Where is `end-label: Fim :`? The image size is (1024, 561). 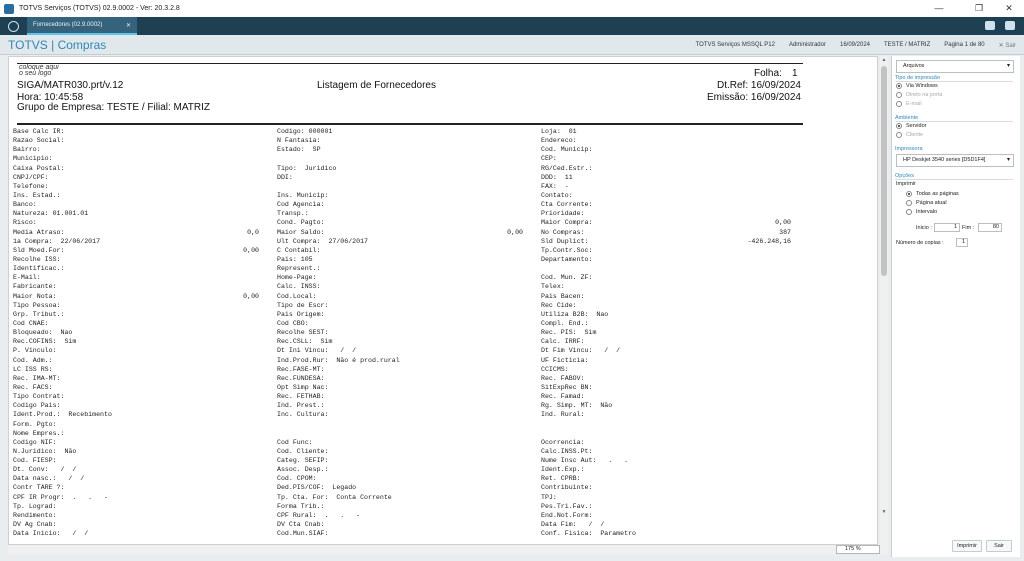
end-label: Fim : is located at coordinates (968, 228).